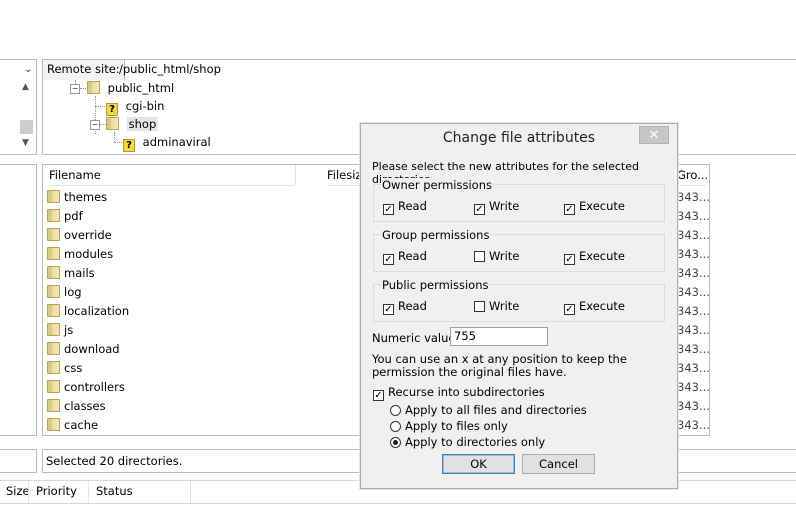 Image resolution: width=796 pixels, height=525 pixels. I want to click on file-row: controllers, so click(86, 387).